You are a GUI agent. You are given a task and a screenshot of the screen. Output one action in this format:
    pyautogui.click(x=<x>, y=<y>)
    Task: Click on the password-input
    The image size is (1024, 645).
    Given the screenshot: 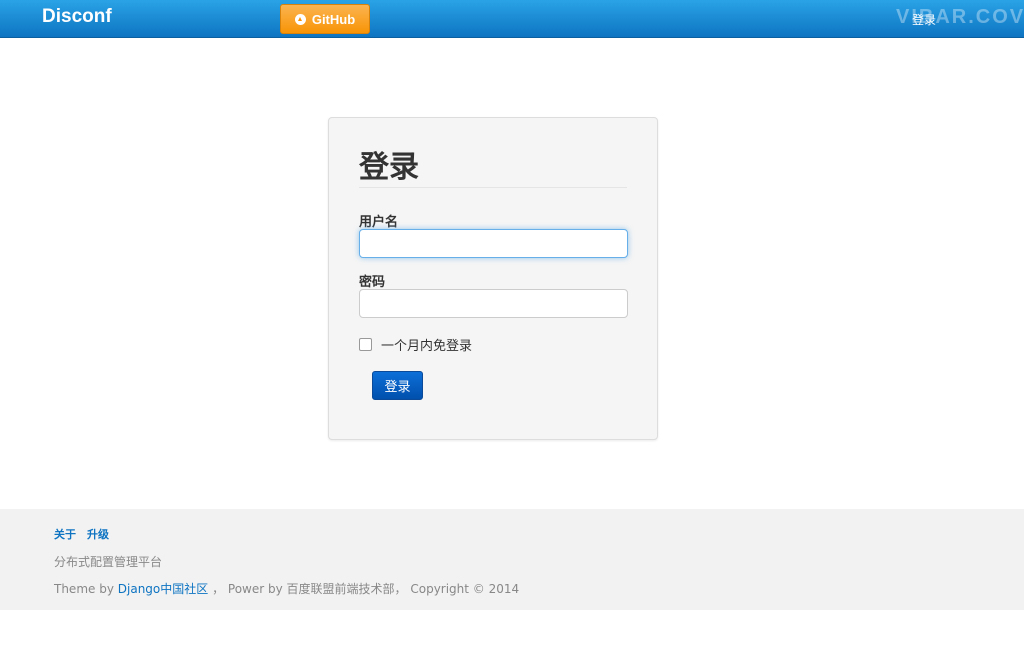 What is the action you would take?
    pyautogui.click(x=493, y=303)
    